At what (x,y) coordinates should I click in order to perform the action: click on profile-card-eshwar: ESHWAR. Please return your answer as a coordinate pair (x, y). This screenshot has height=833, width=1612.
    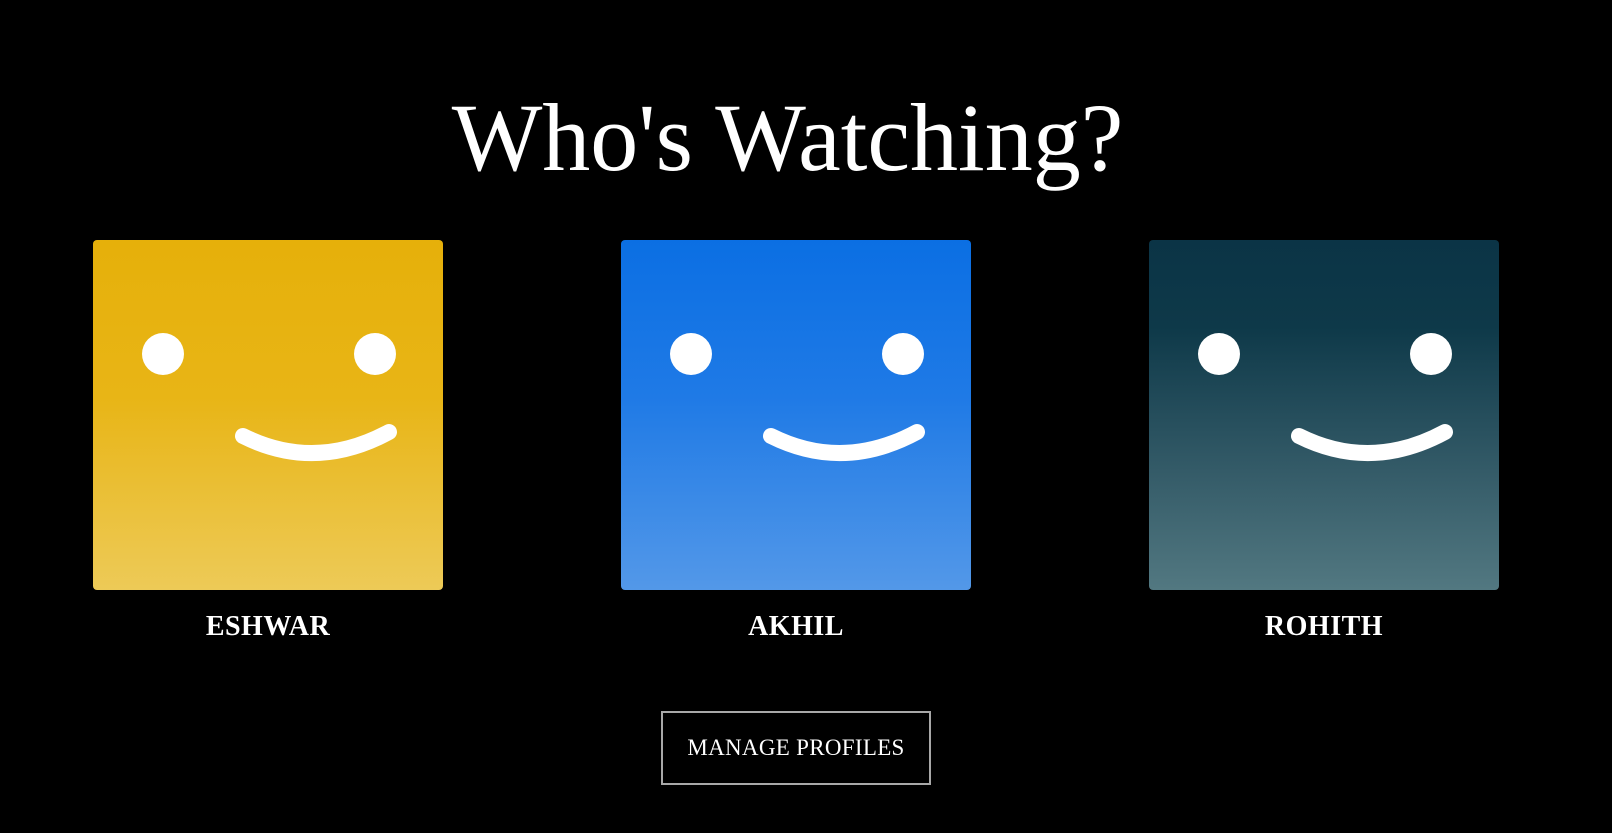
    Looking at the image, I should click on (268, 442).